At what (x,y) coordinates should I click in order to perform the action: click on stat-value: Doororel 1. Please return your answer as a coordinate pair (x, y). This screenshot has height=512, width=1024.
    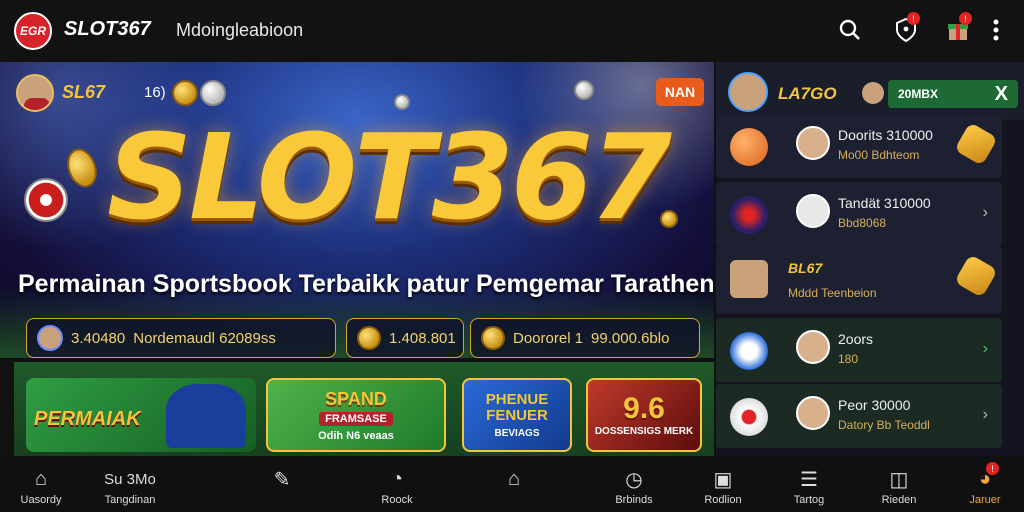
    Looking at the image, I should click on (548, 338).